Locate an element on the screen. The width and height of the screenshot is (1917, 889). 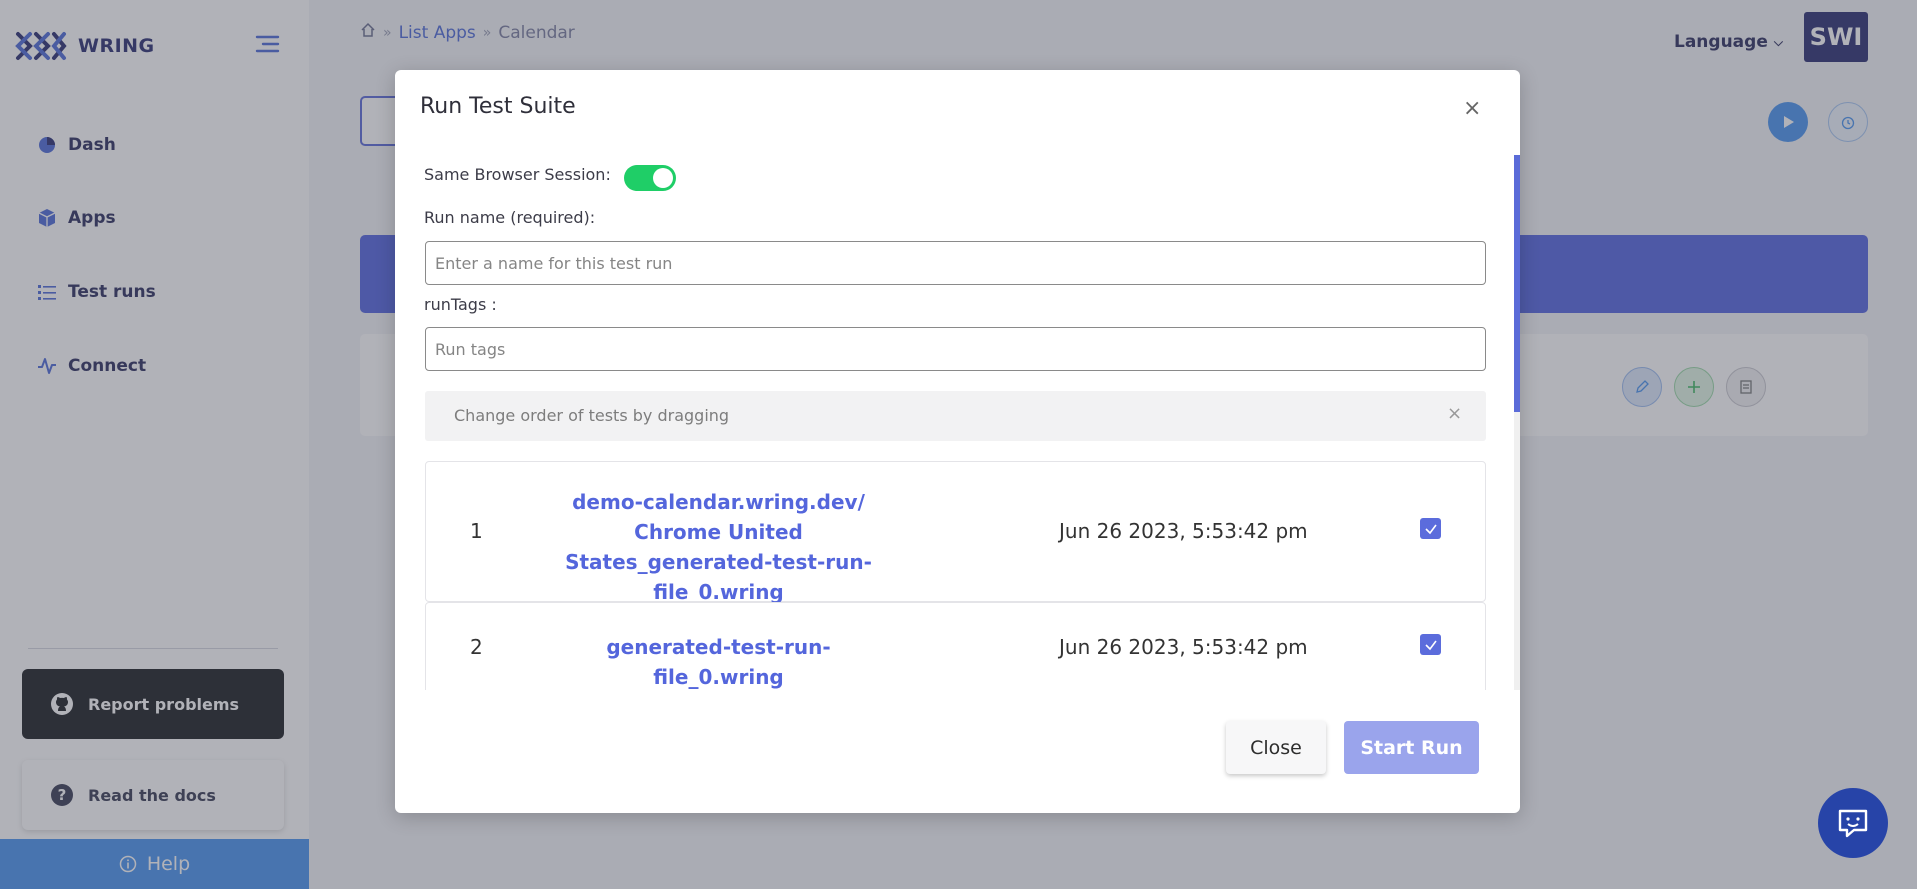
run-name-label: Run name (required): is located at coordinates (510, 217).